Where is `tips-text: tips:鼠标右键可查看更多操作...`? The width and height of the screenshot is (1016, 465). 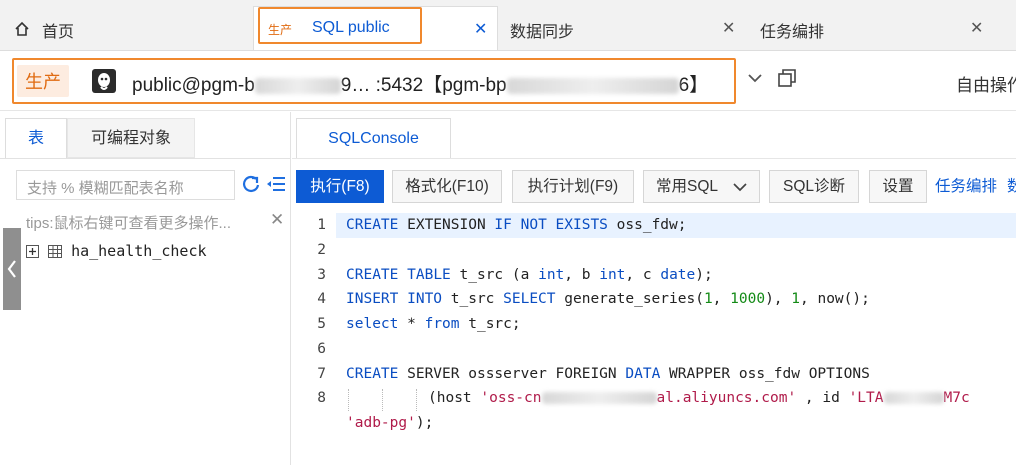 tips-text: tips:鼠标右键可查看更多操作... is located at coordinates (129, 223).